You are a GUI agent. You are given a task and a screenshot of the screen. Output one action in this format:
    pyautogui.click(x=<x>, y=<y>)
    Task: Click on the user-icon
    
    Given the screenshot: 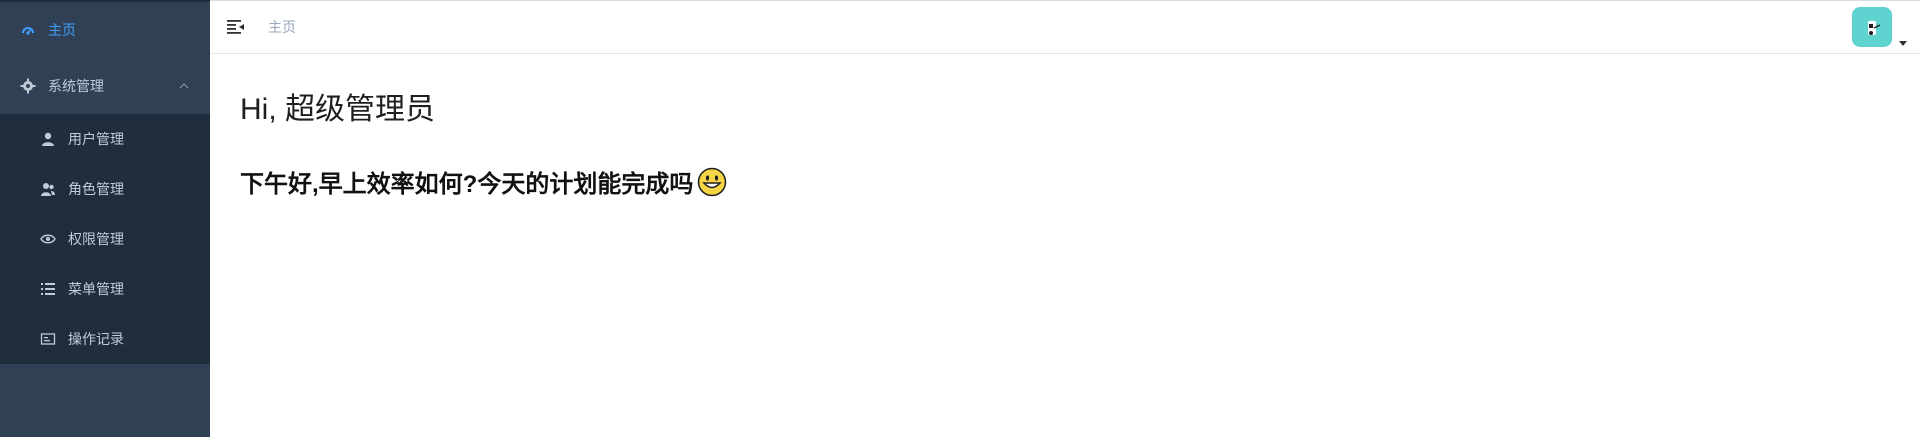 What is the action you would take?
    pyautogui.click(x=48, y=139)
    